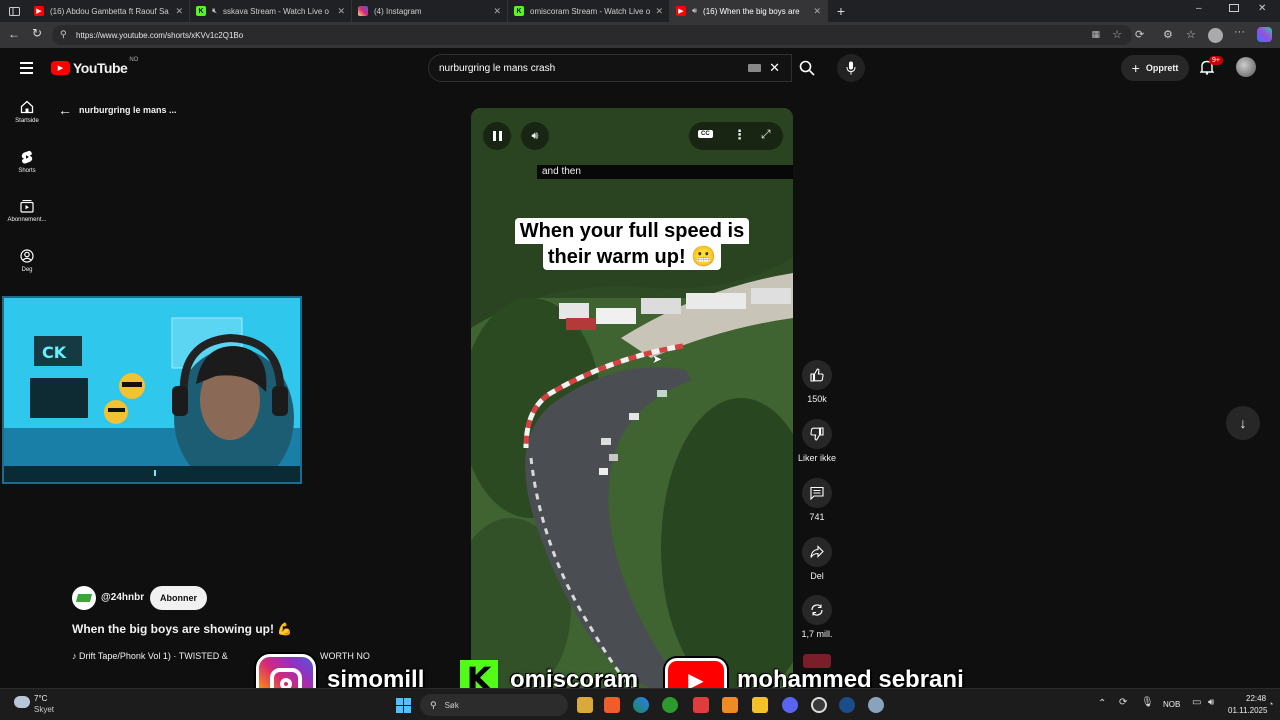 Image resolution: width=1280 pixels, height=720 pixels. I want to click on clock-time: 22:48, so click(1256, 698).